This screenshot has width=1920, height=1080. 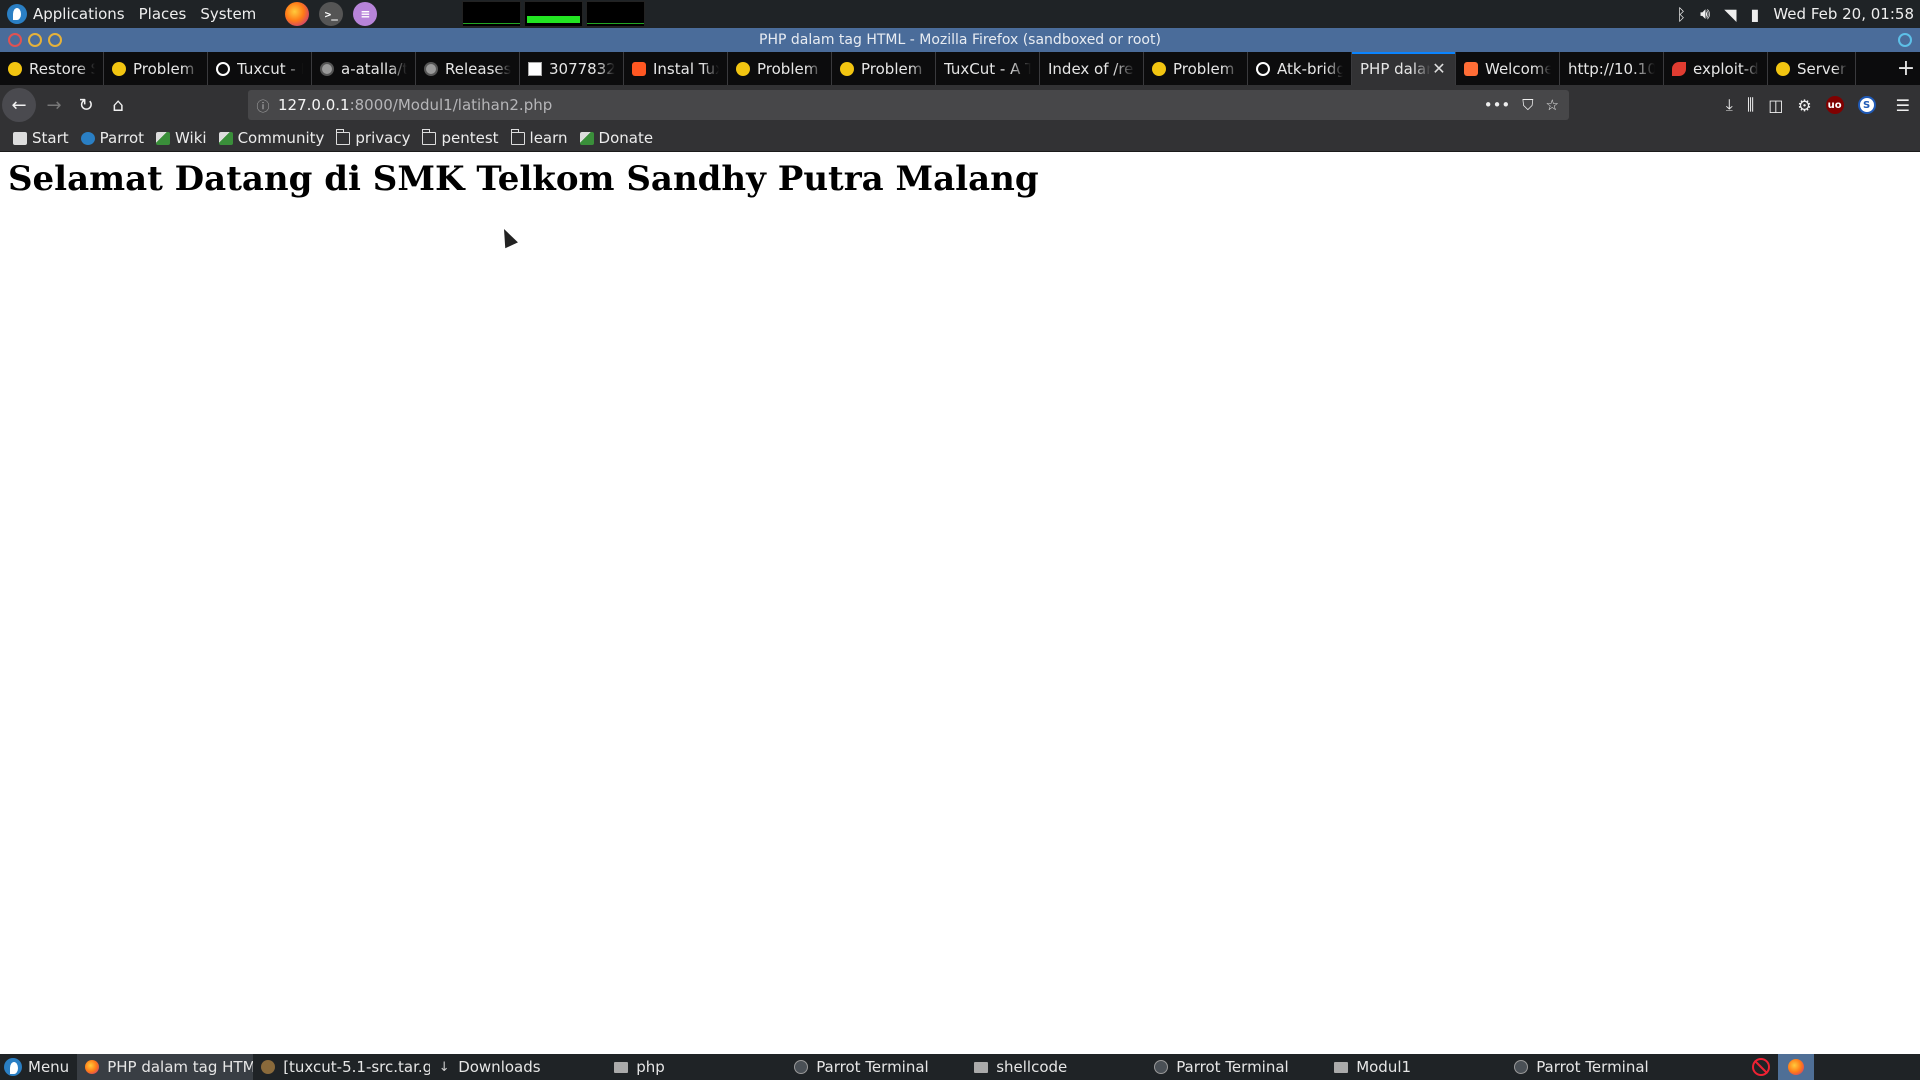 What do you see at coordinates (1521, 1067) in the screenshot?
I see `terminal-icon` at bounding box center [1521, 1067].